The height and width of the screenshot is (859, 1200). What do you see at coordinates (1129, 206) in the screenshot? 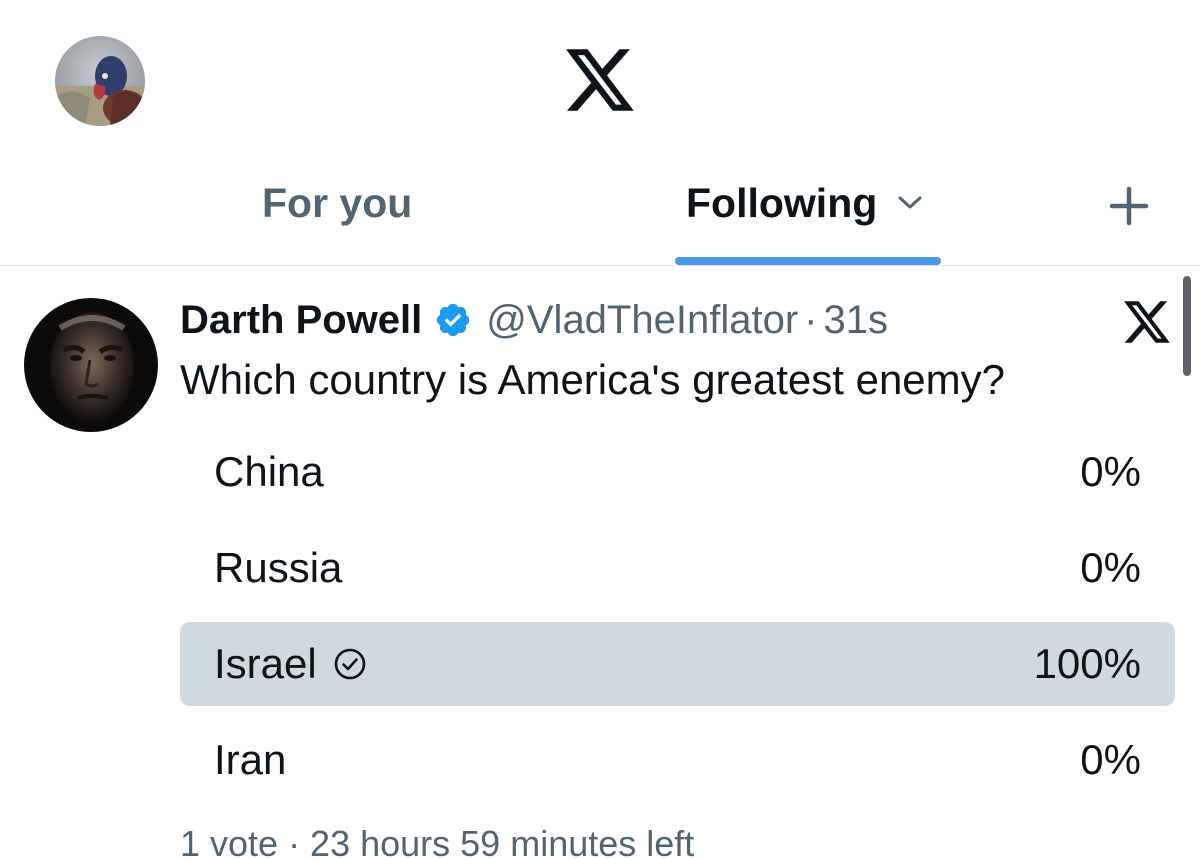
I see `plus-icon` at bounding box center [1129, 206].